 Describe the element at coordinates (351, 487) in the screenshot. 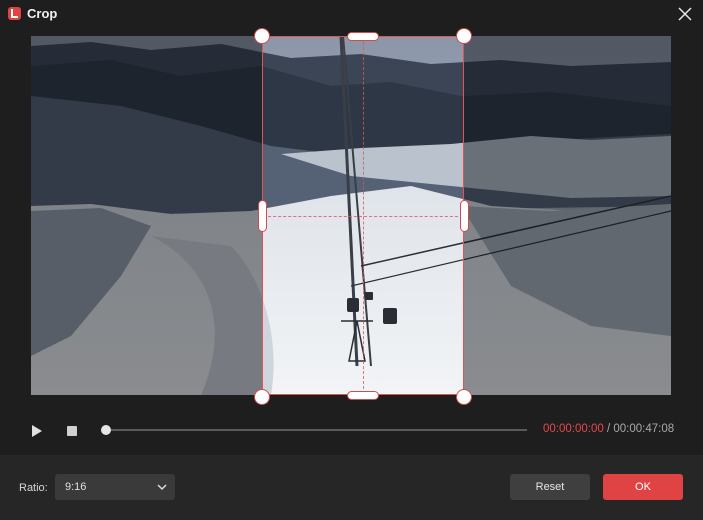

I see `footer-bar: Ratio: 9:16 Reset OK` at that location.